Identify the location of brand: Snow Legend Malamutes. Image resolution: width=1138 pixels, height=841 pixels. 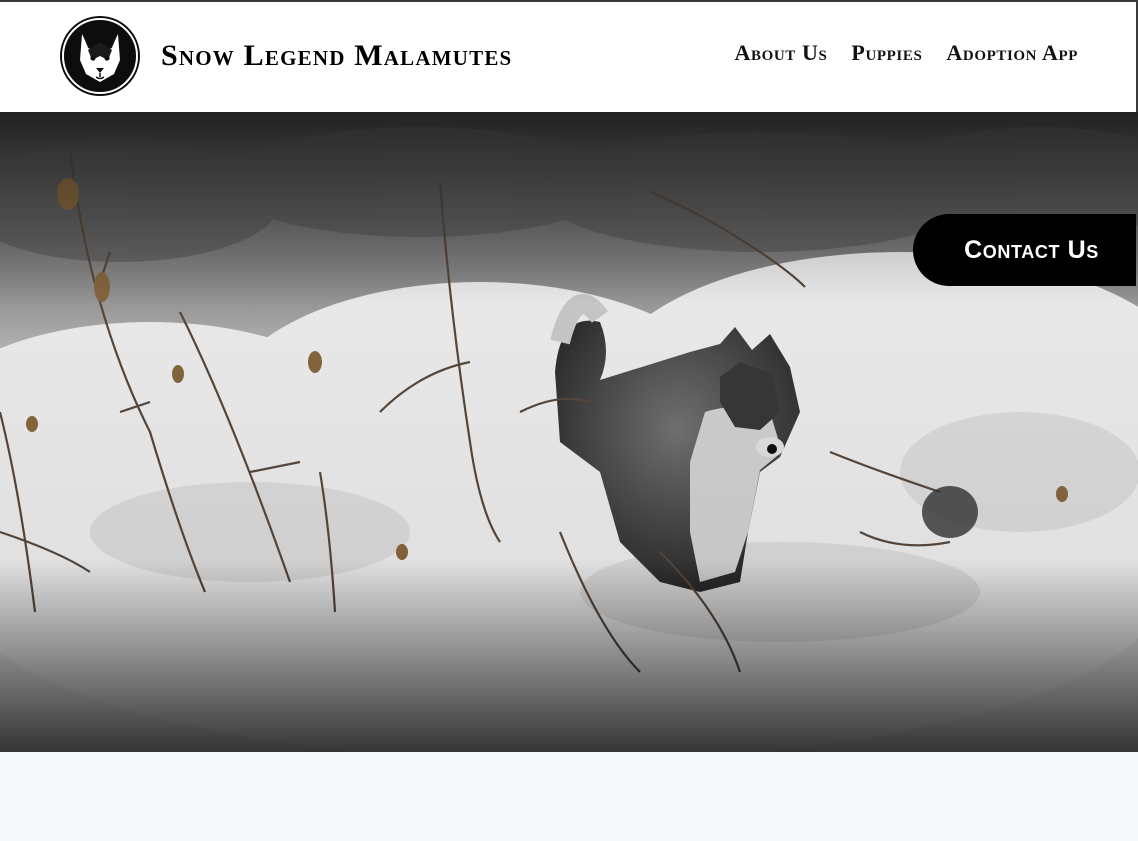
(286, 56).